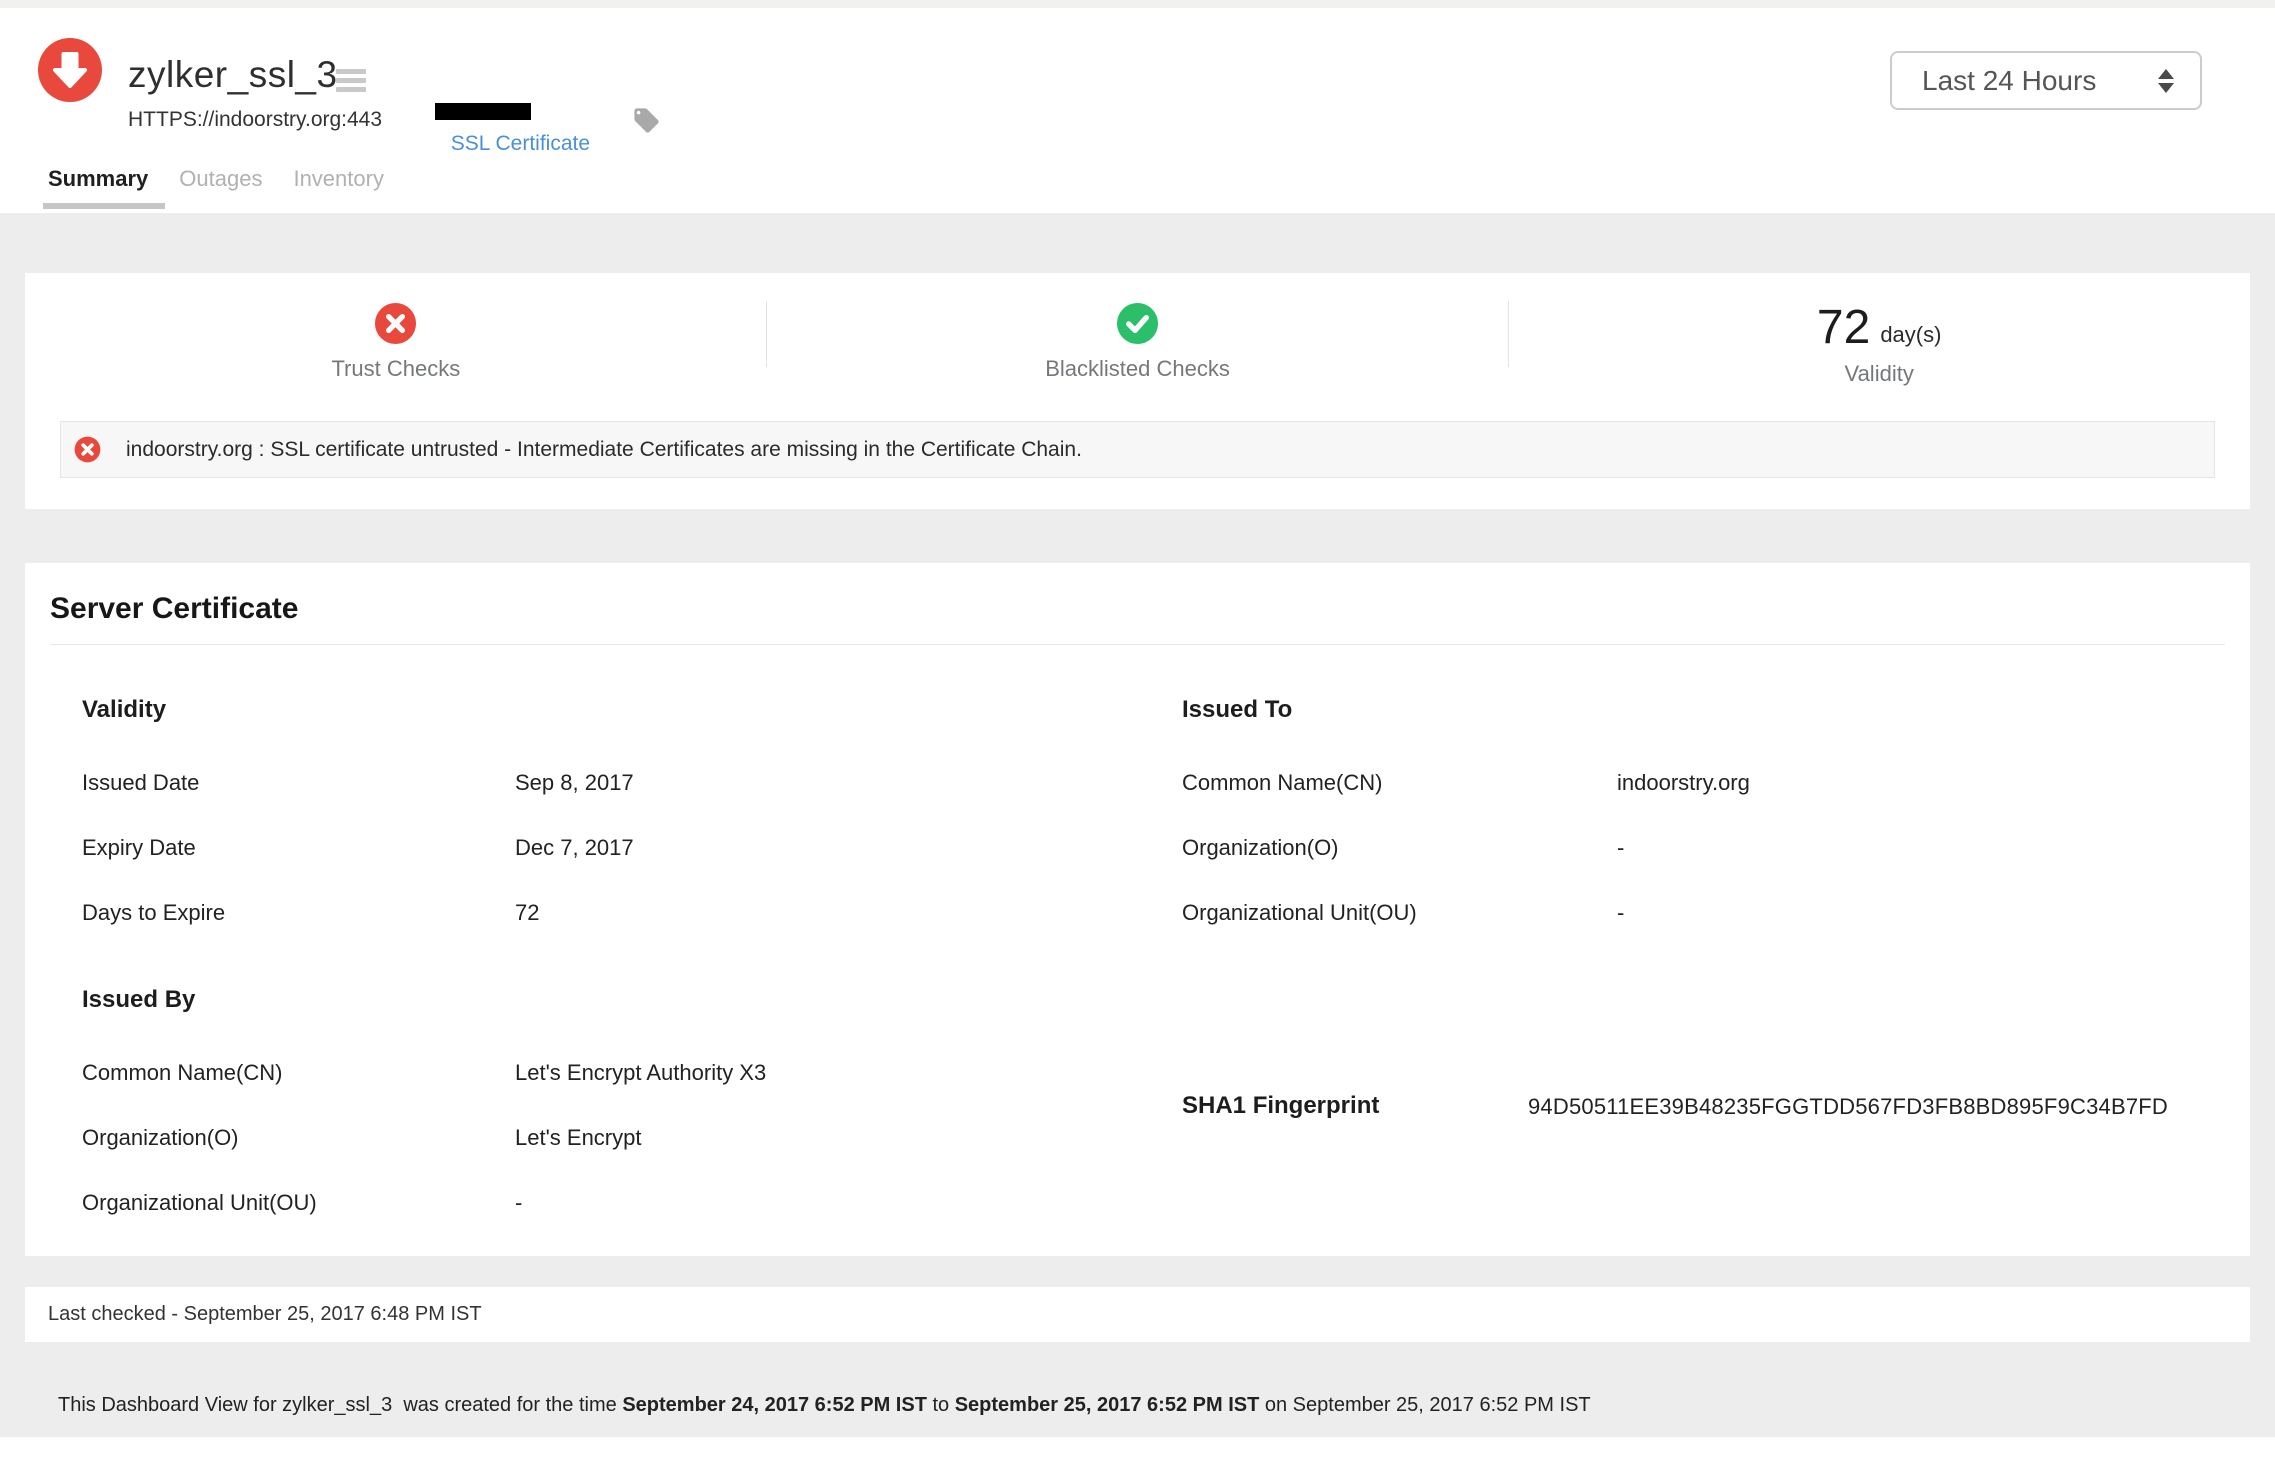 The height and width of the screenshot is (1483, 2275). What do you see at coordinates (1466, 782) in the screenshot?
I see `cert-row-subject-cn: Common Name(CN) indoorstry.org` at bounding box center [1466, 782].